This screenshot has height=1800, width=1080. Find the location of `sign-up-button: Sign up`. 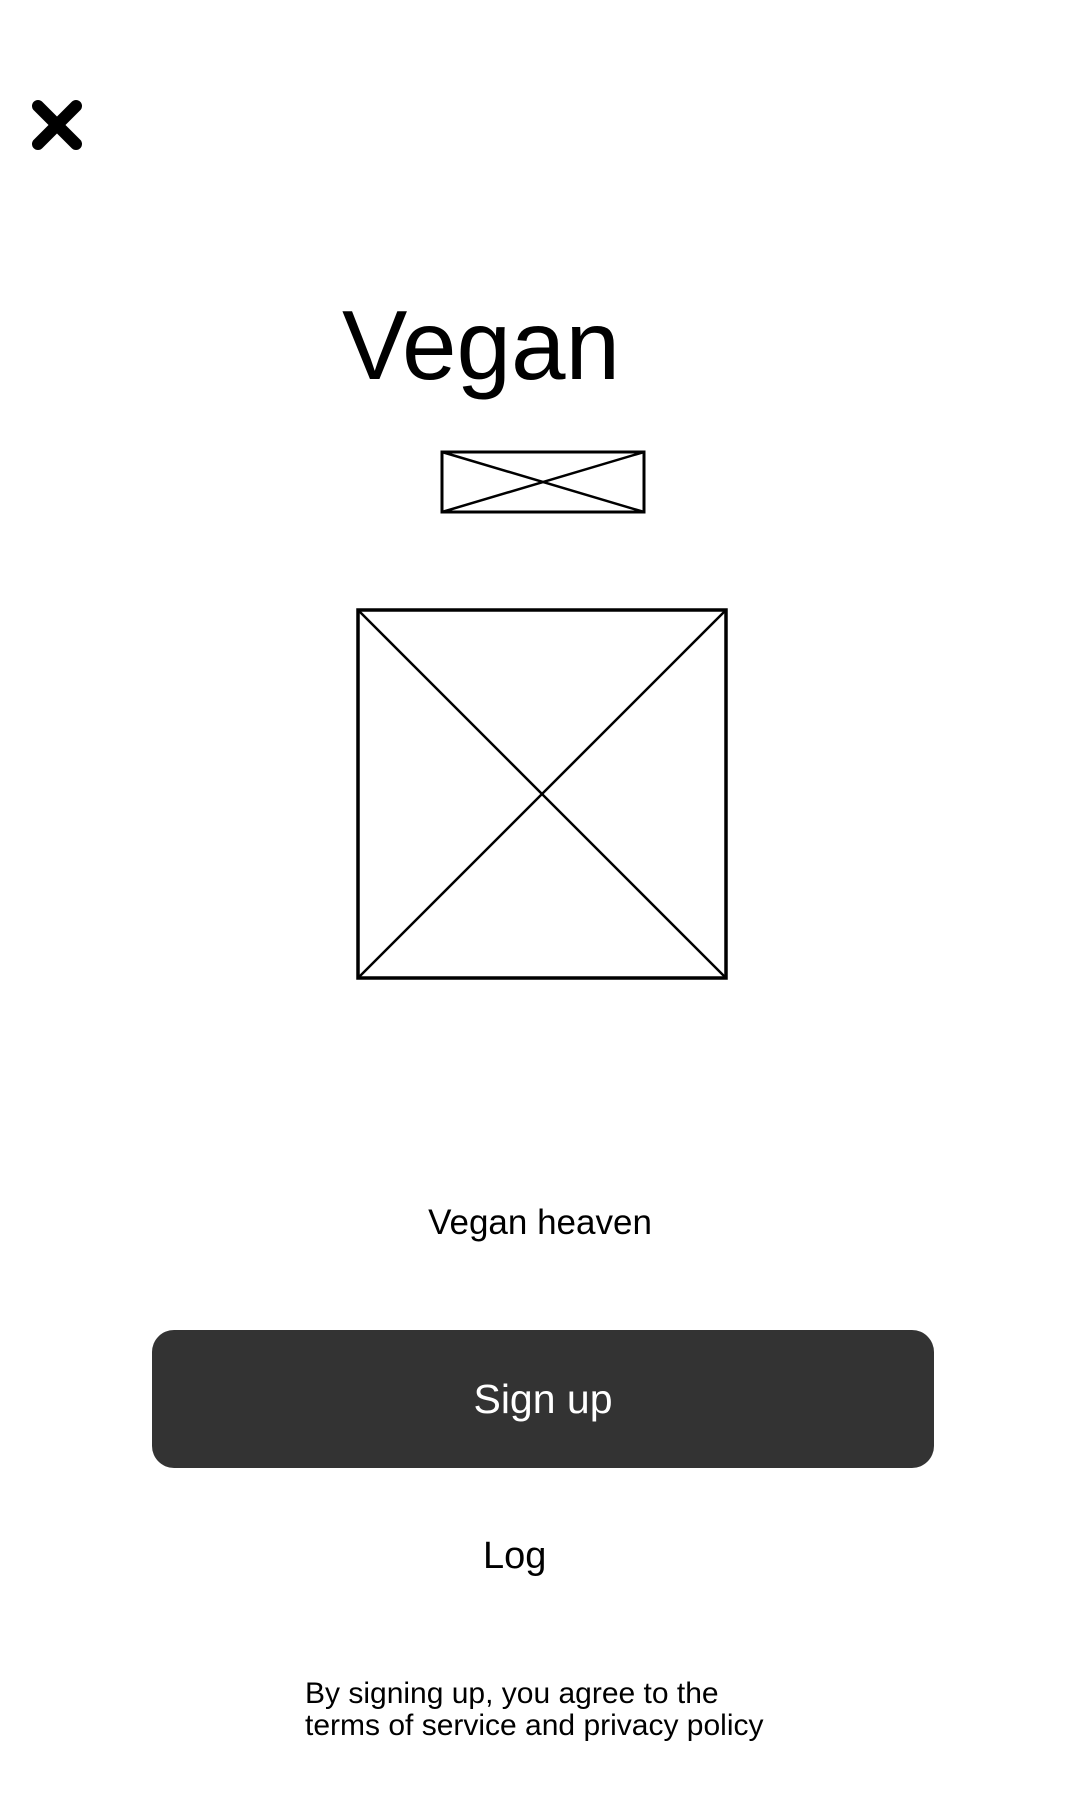

sign-up-button: Sign up is located at coordinates (543, 1399).